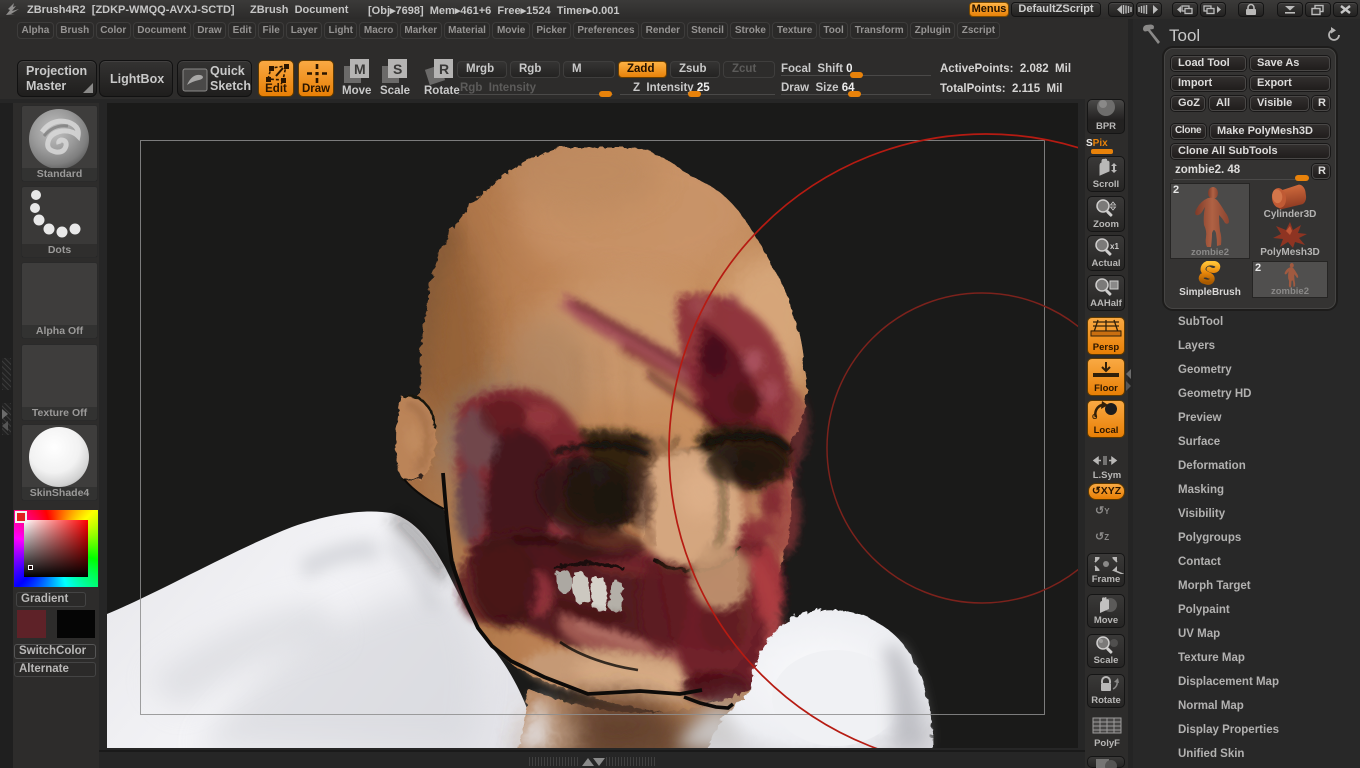 Image resolution: width=1360 pixels, height=768 pixels. I want to click on svg-text: x1, so click(1114, 246).